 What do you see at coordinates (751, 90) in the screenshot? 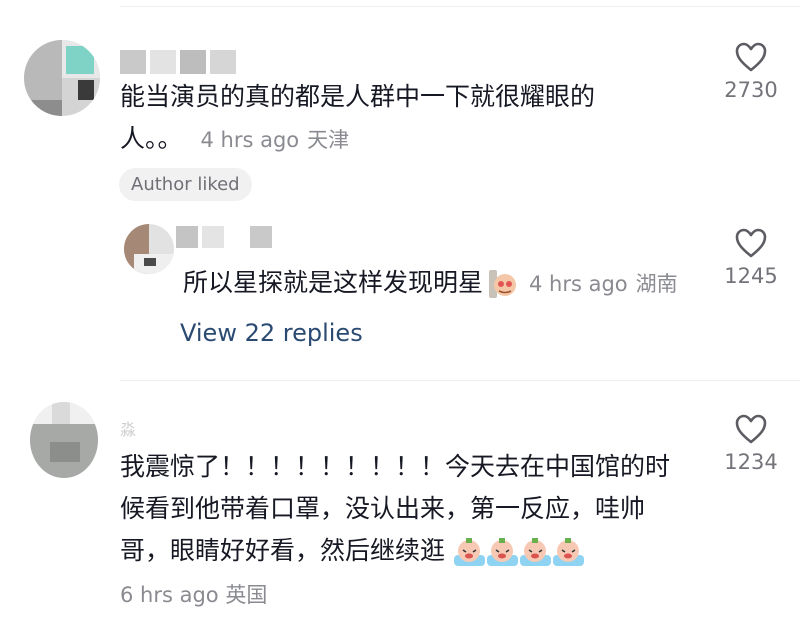
I see `like-count: 2730` at bounding box center [751, 90].